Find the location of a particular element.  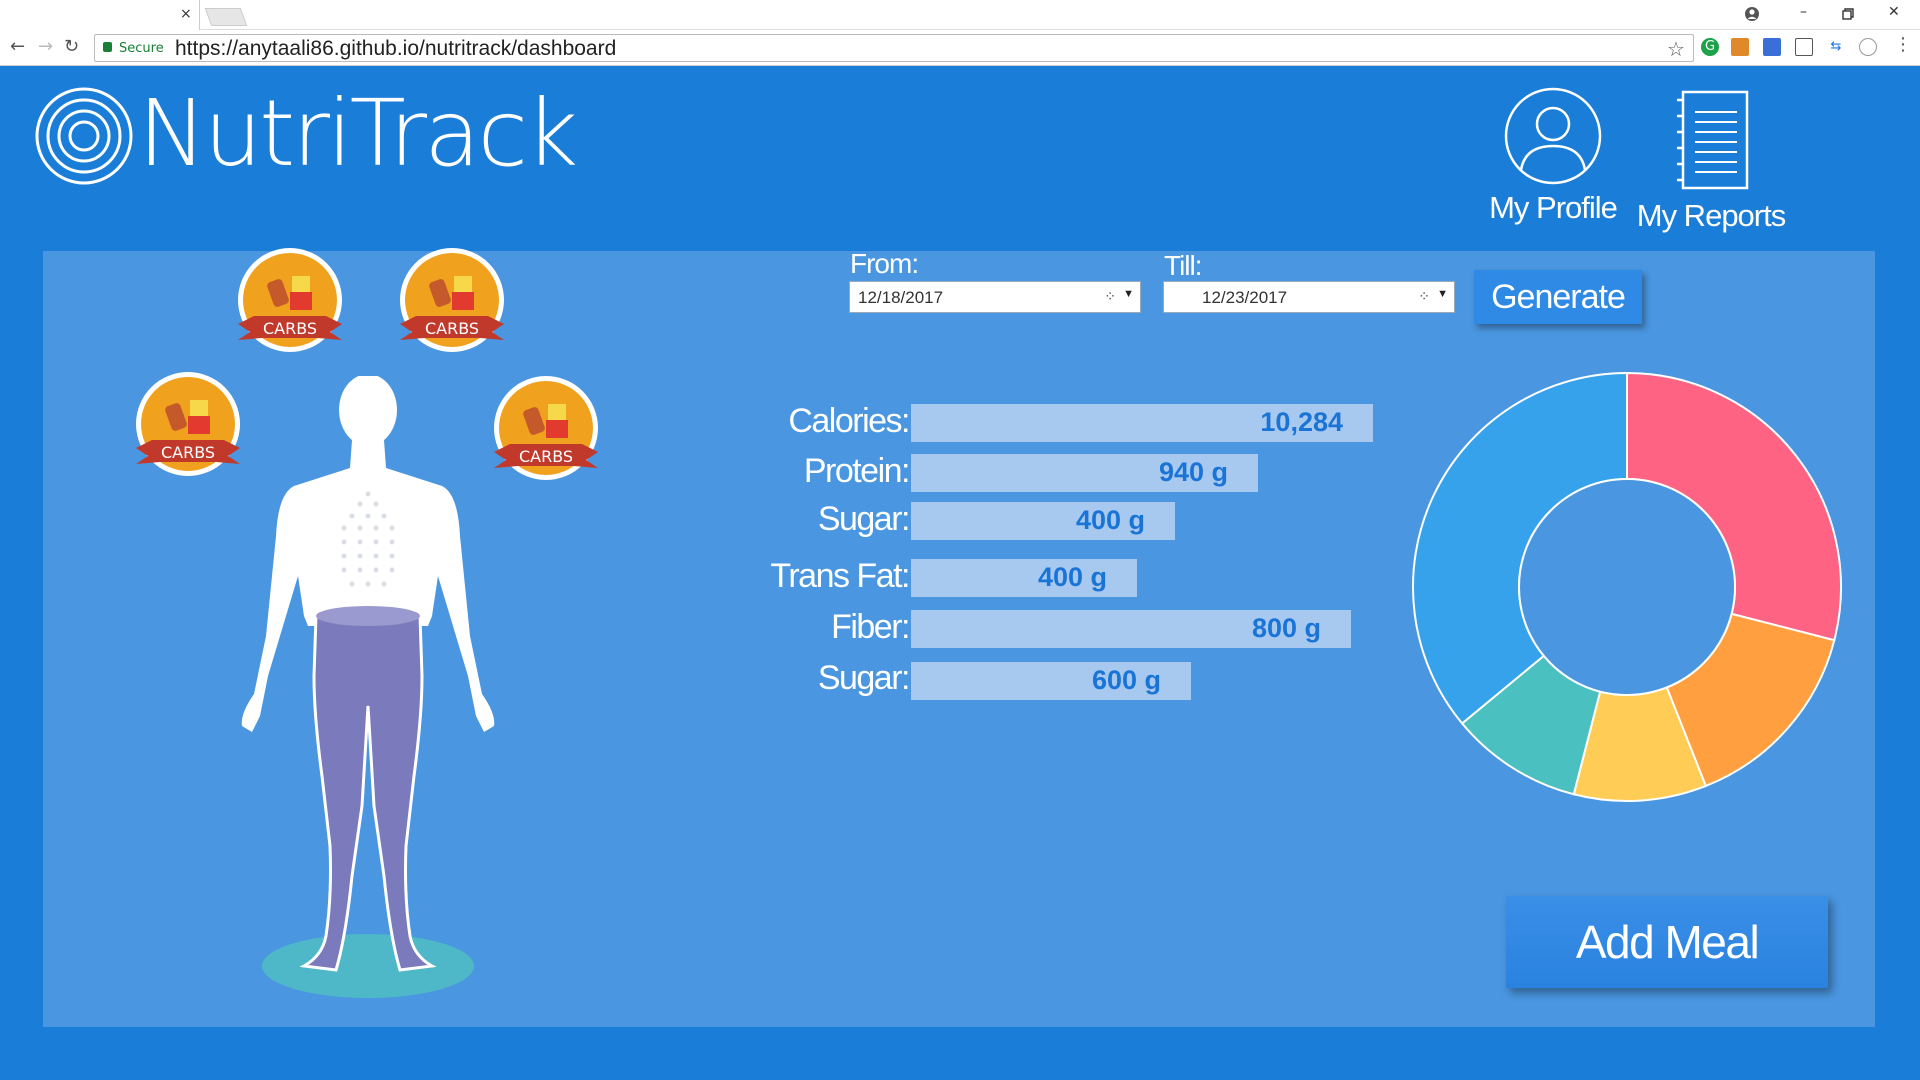

donut-hole is located at coordinates (1627, 587).